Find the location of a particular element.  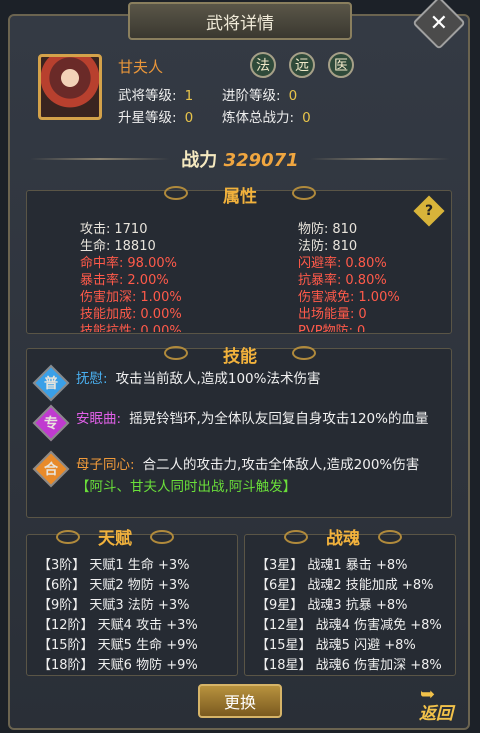

talent-row: 【12阶】 天赋4 攻击 +3% is located at coordinates (118, 625).